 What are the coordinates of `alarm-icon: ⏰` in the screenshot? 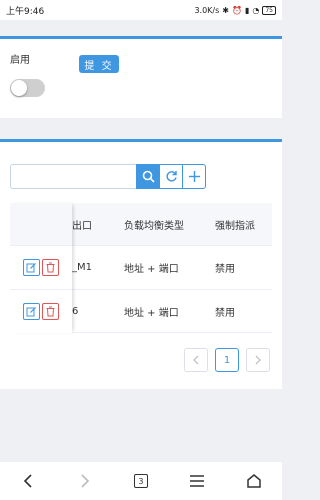 It's located at (237, 10).